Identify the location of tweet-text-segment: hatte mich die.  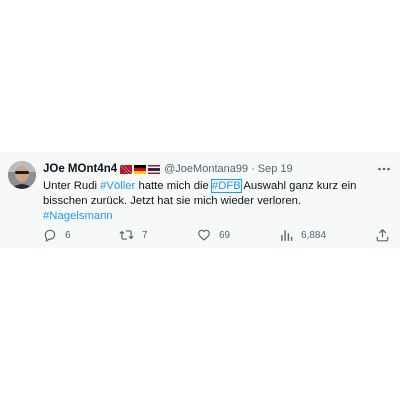
(173, 186).